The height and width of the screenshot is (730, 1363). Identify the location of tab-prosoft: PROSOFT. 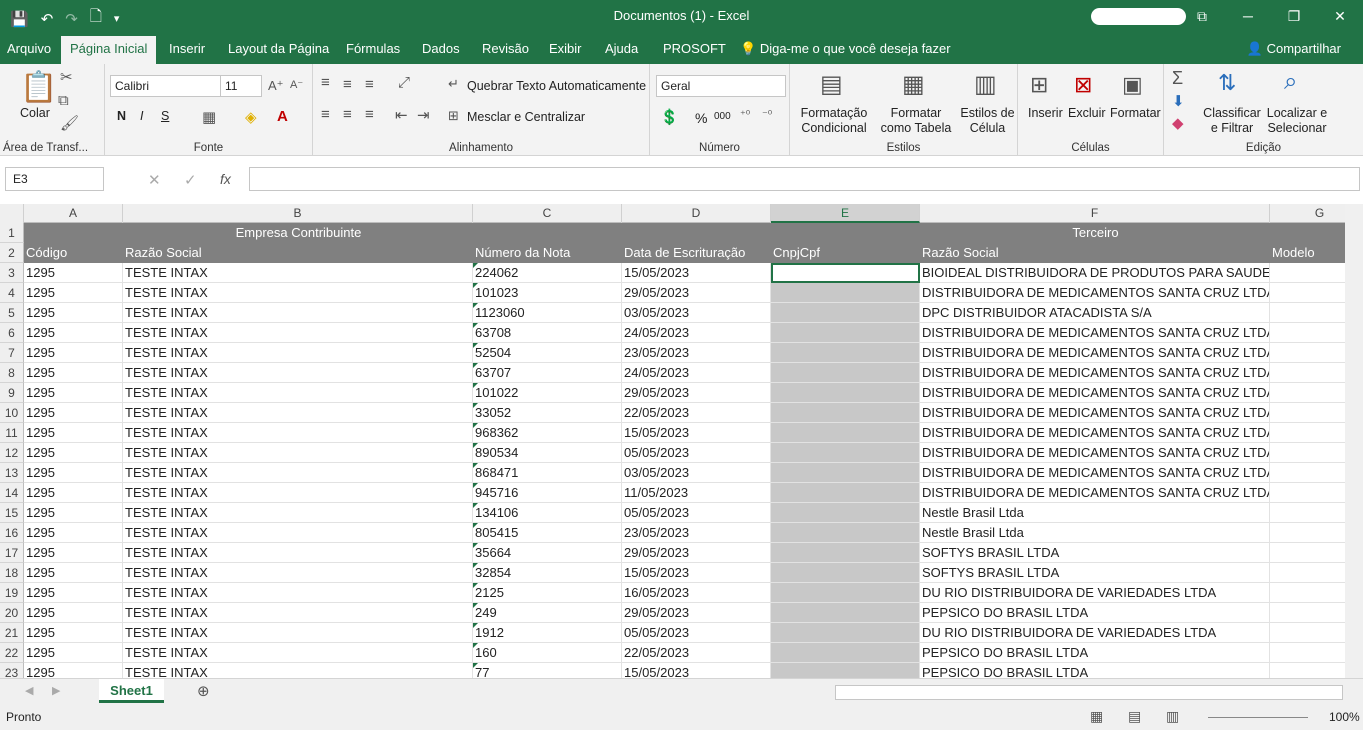
(694, 48).